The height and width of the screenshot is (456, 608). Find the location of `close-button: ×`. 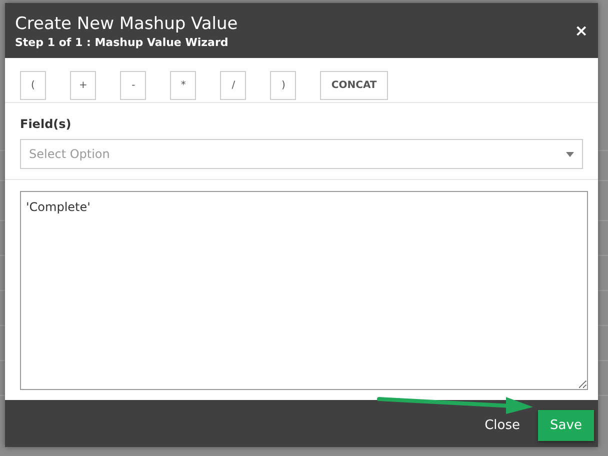

close-button: × is located at coordinates (581, 31).